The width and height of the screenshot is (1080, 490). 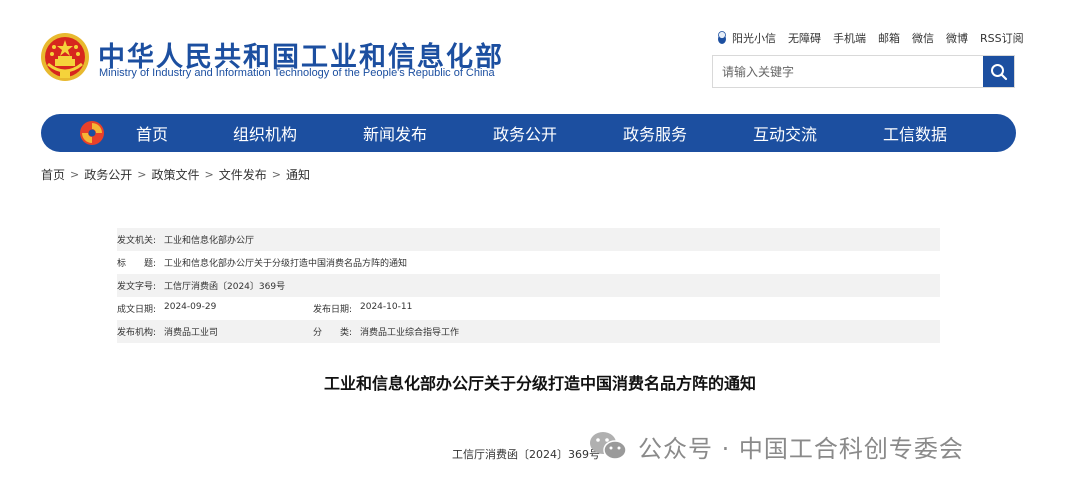 I want to click on top-links: 阳光小信 无障碍 手机端 邮箱 微信 微博 RSS订阅, so click(x=870, y=38).